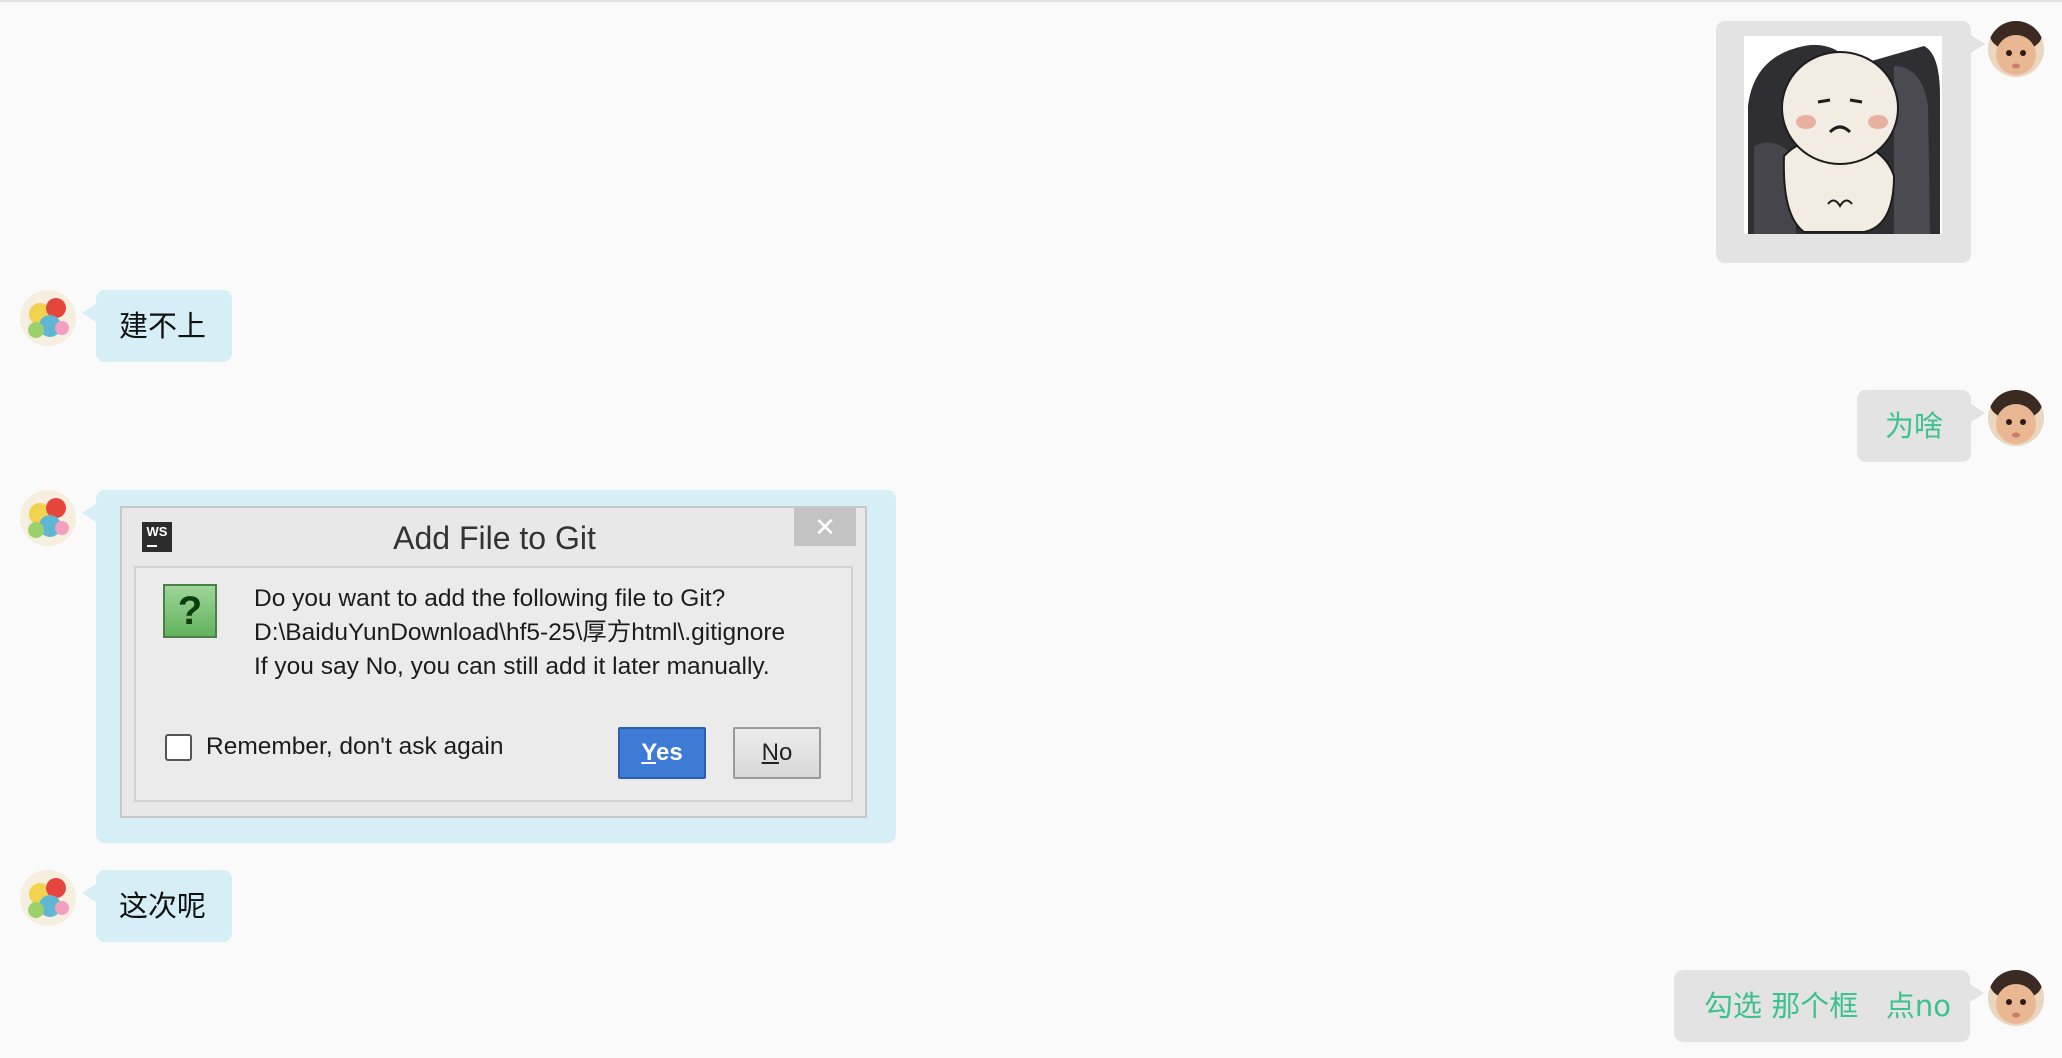 This screenshot has height=1058, width=2062. Describe the element at coordinates (163, 326) in the screenshot. I see `message-text: 建不上` at that location.